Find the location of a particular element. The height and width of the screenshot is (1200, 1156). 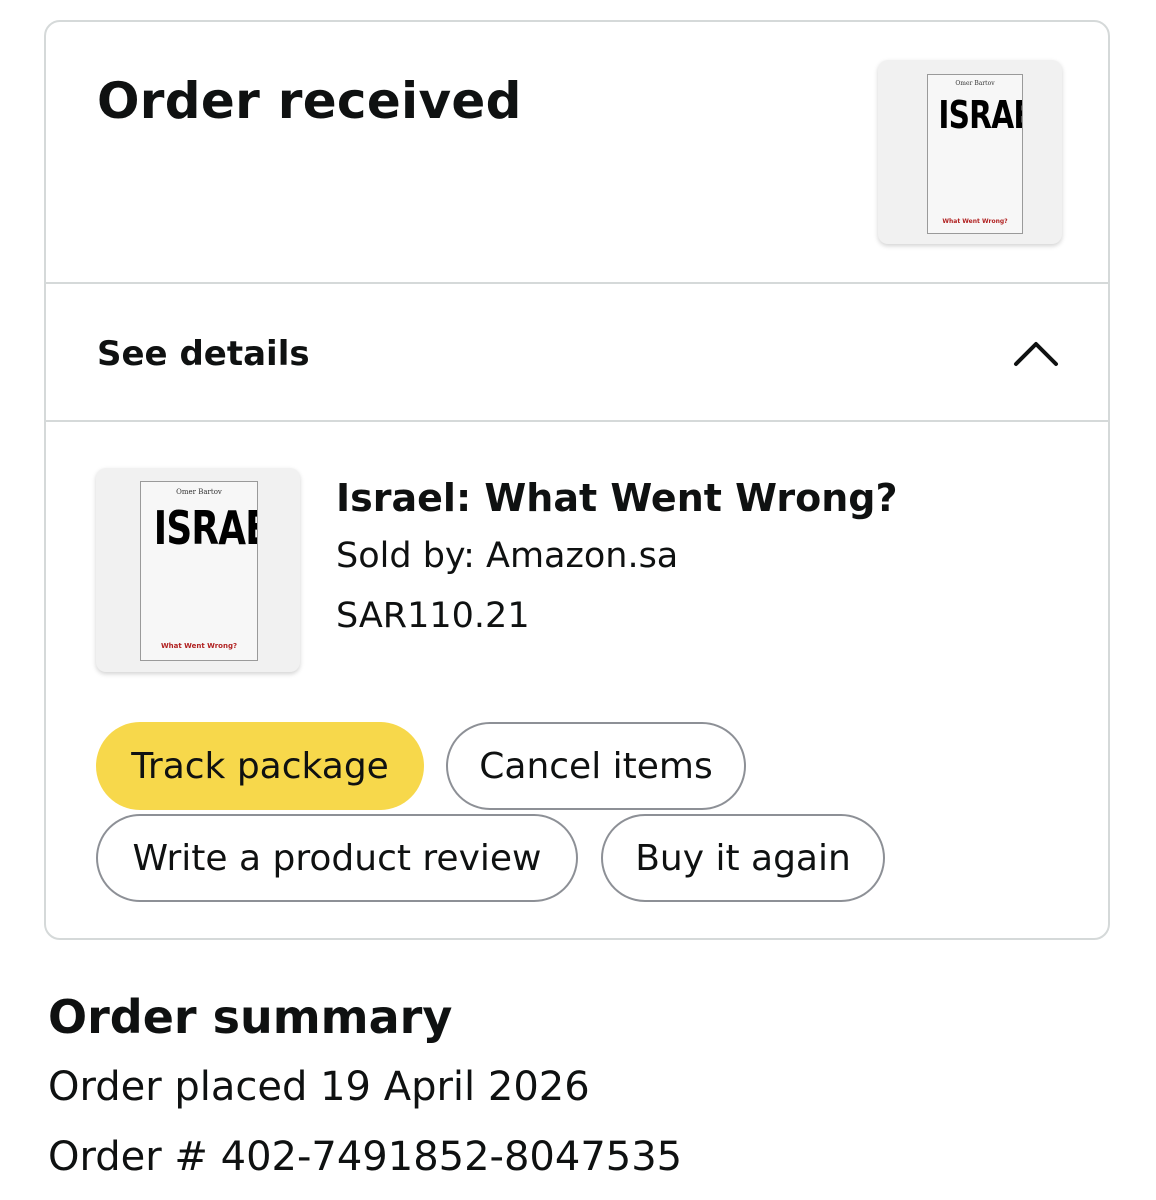

buy-again-button: Buy it again is located at coordinates (743, 858).